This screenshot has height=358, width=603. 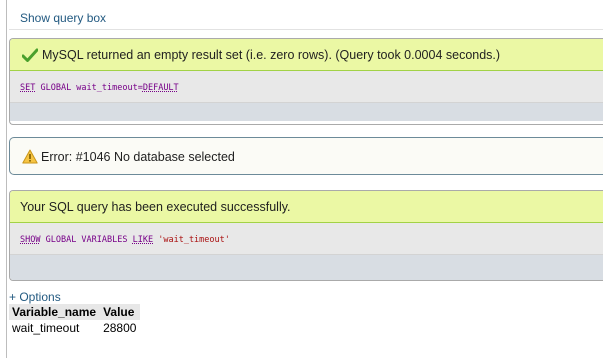 I want to click on check-icon, so click(x=30, y=55).